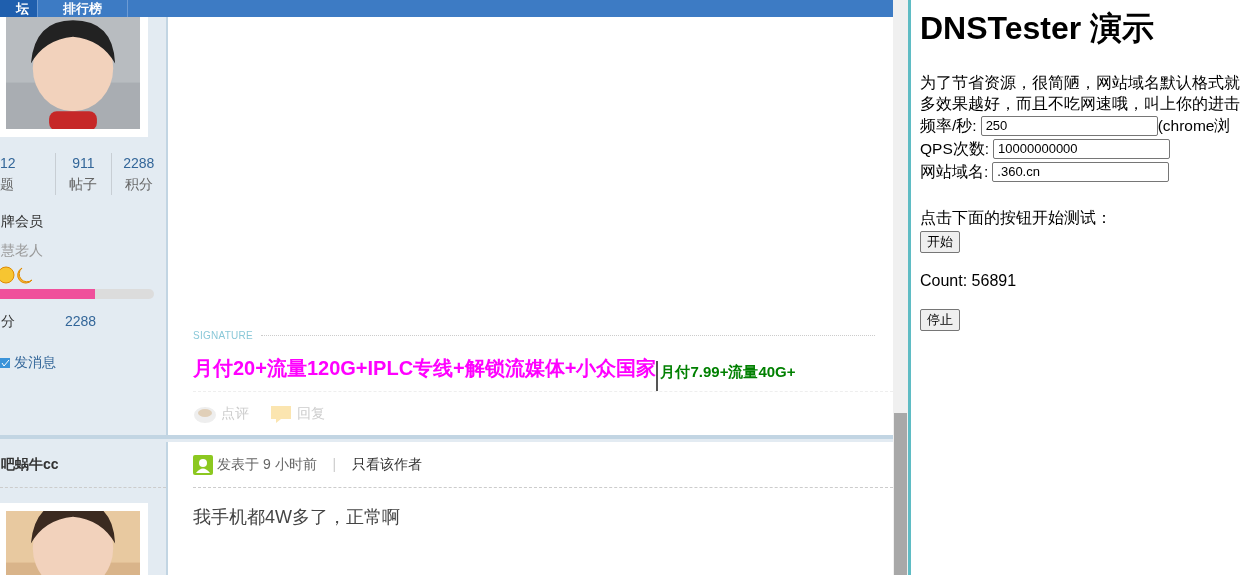  I want to click on field-label: 频率/秒:, so click(948, 125).